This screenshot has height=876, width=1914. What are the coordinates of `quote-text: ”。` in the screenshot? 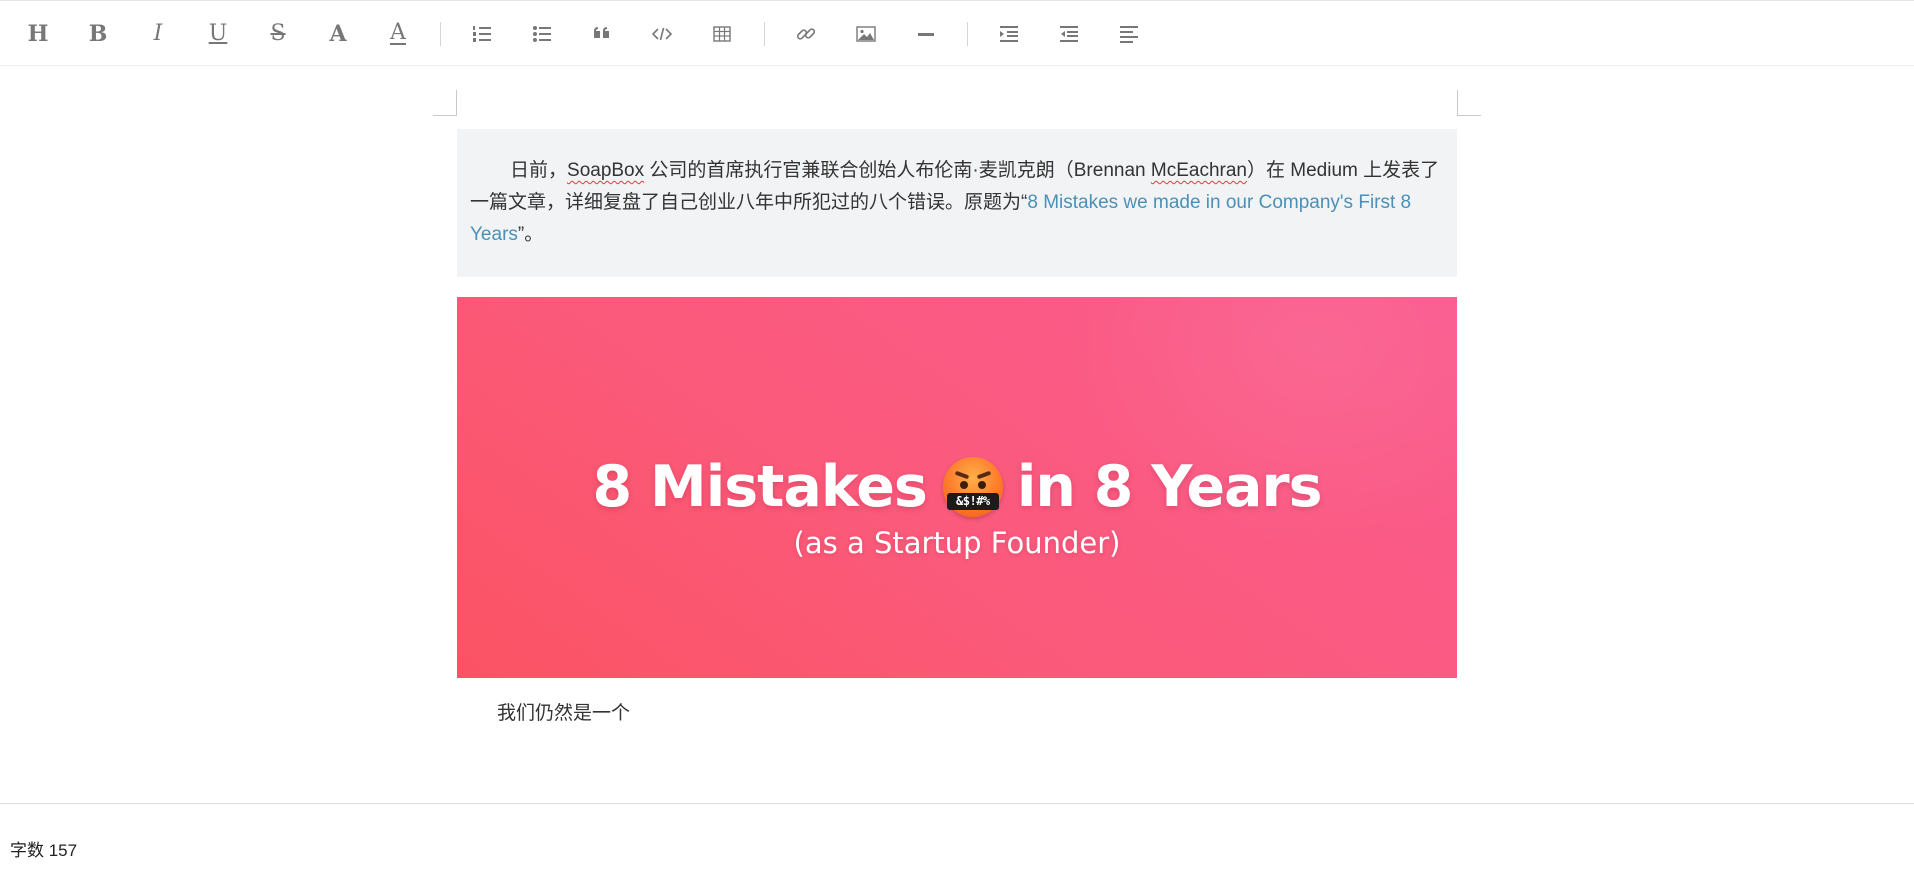 It's located at (530, 234).